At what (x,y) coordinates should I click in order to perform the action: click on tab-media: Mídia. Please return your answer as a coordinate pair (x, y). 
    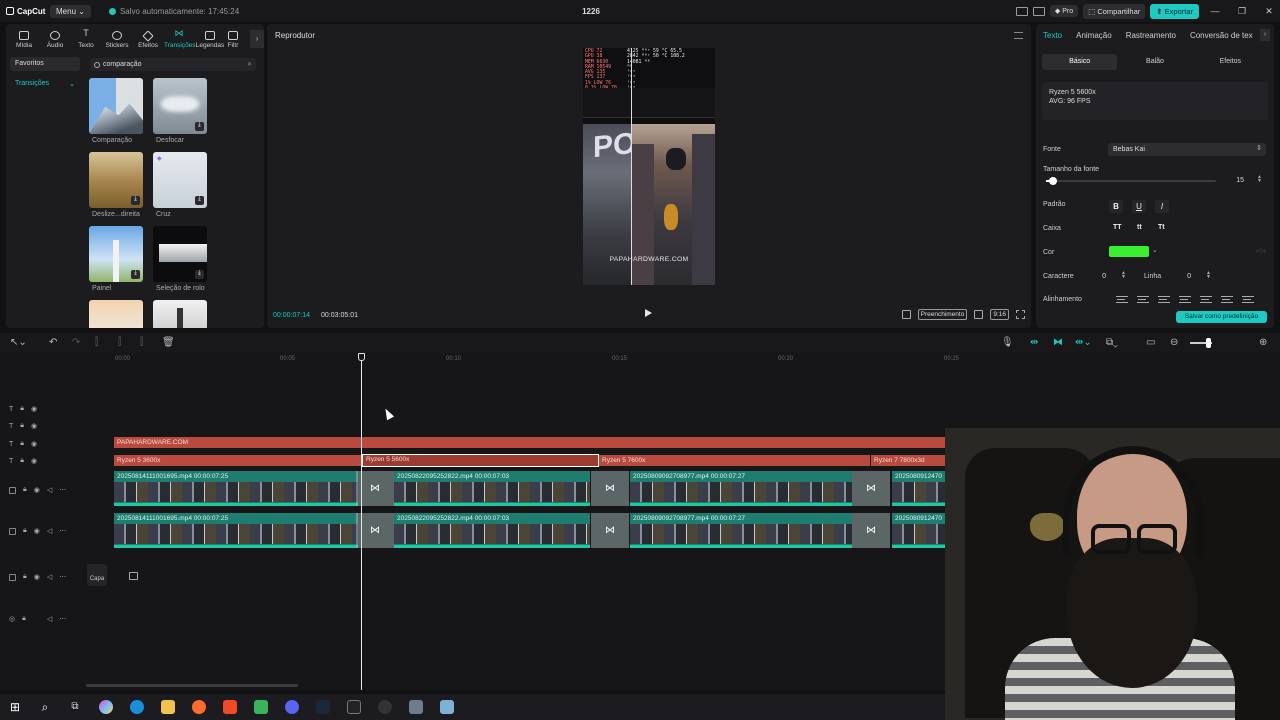
    Looking at the image, I should click on (24, 40).